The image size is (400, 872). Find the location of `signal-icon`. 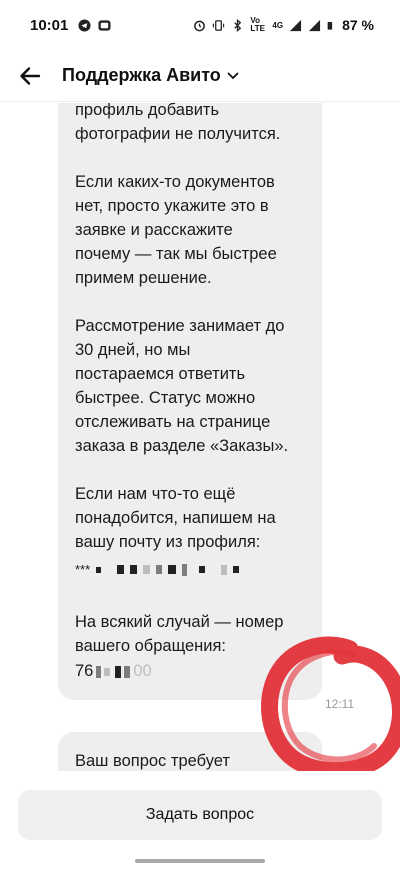

signal-icon is located at coordinates (296, 25).